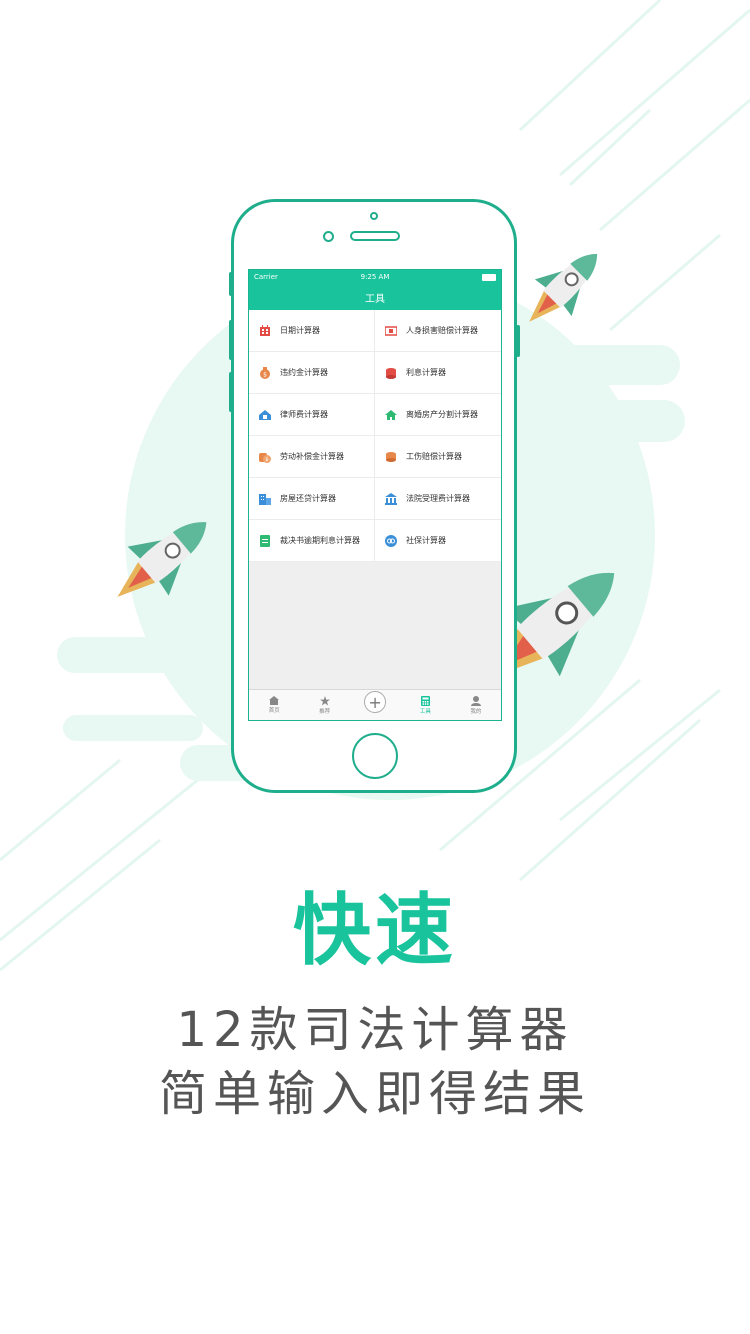 Image resolution: width=750 pixels, height=1334 pixels. I want to click on calendar-icon, so click(265, 330).